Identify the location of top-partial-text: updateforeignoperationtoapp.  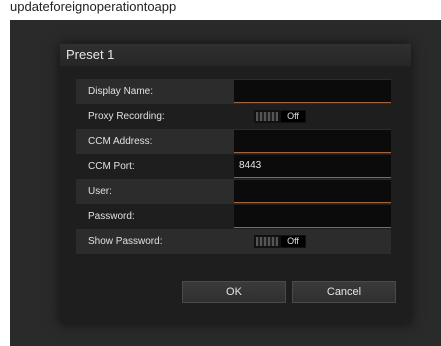
(93, 7).